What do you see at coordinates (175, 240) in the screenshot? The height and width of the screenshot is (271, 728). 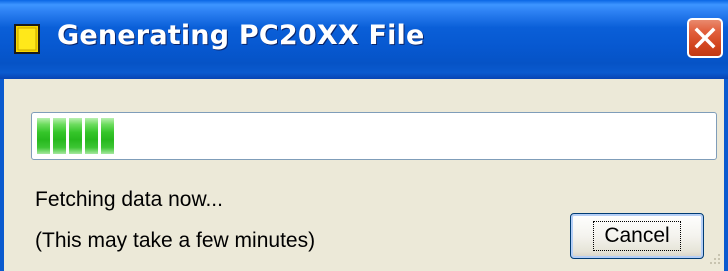 I see `wait-note: (This may take a few minutes)` at bounding box center [175, 240].